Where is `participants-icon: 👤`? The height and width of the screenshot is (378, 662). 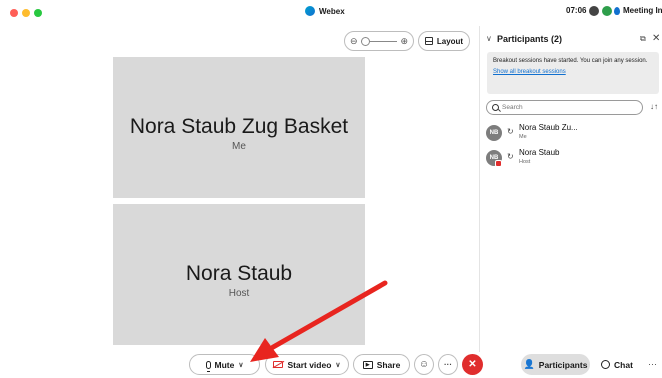
participants-icon: 👤 is located at coordinates (529, 364).